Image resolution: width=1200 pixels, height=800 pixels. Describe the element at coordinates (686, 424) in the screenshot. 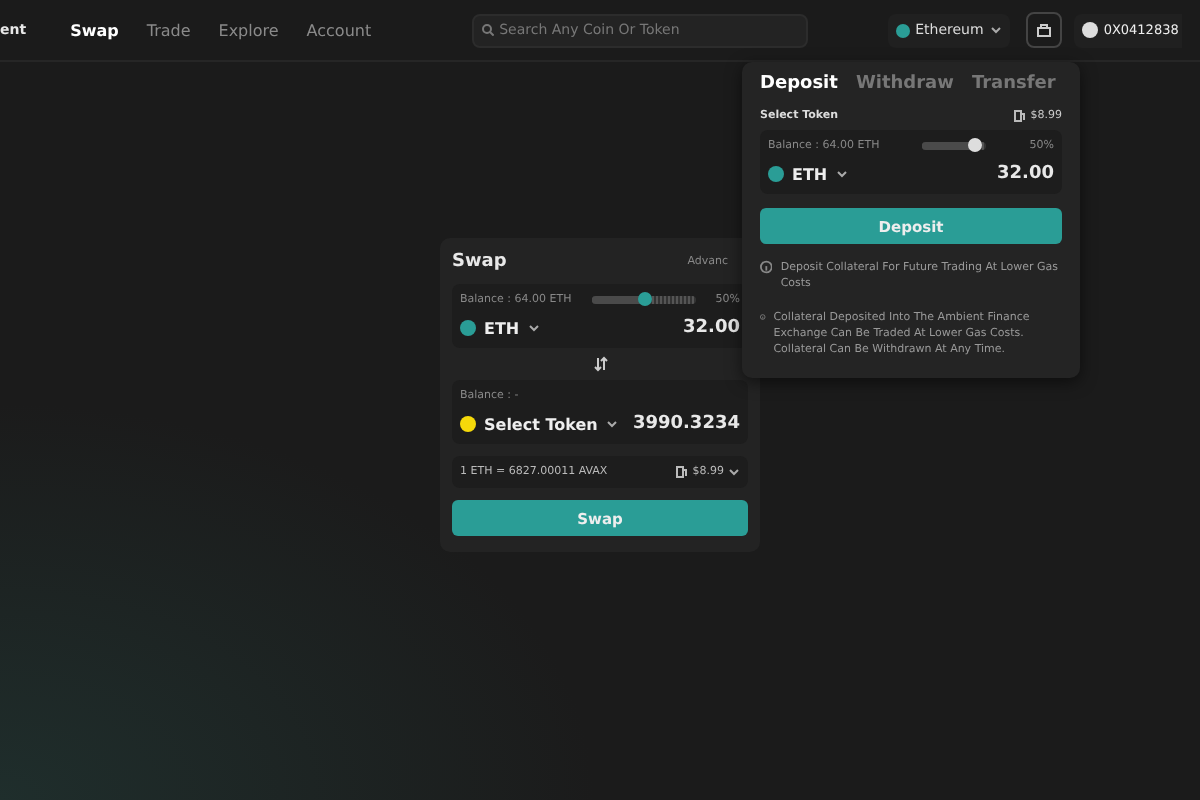

I see `amount-value: 3990.3234` at that location.